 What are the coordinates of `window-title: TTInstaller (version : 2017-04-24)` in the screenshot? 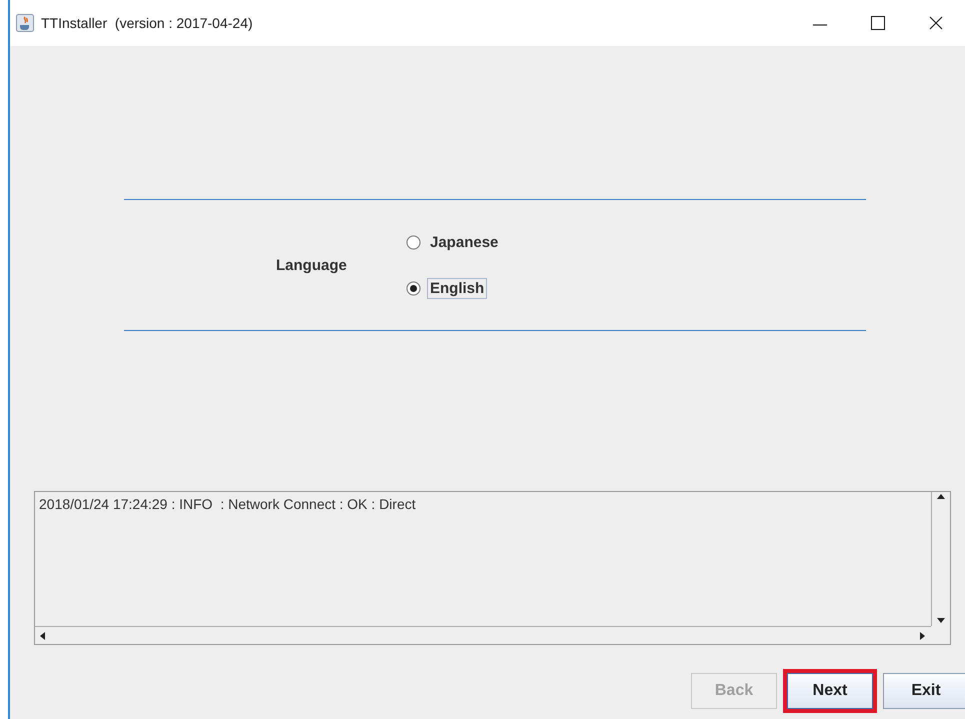 It's located at (147, 23).